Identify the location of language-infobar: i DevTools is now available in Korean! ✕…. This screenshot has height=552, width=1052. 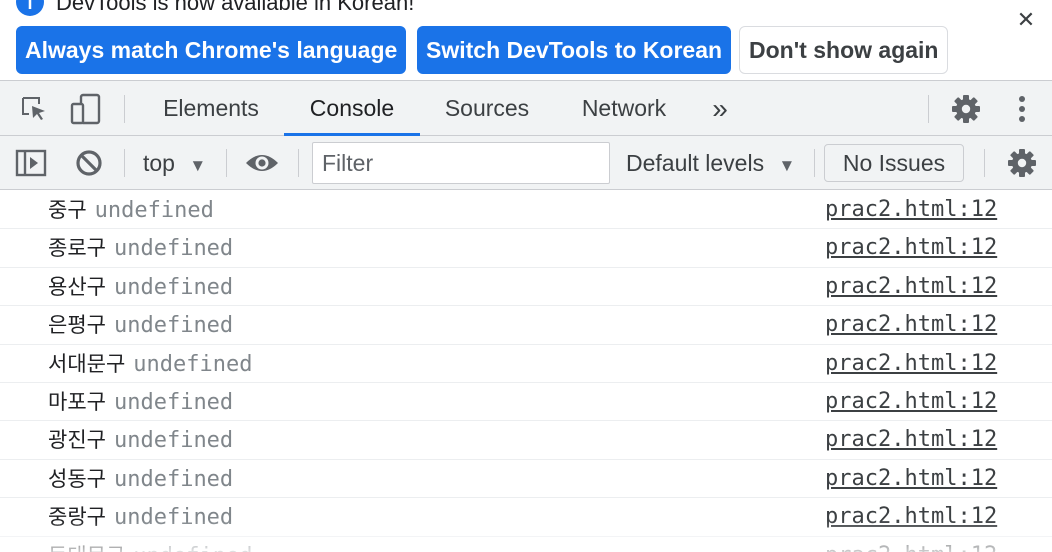
(526, 40).